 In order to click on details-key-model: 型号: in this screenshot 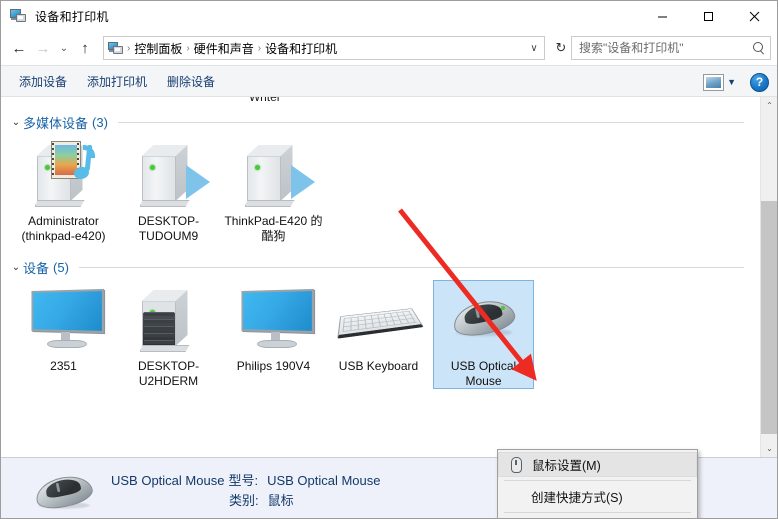, I will do `click(243, 480)`.